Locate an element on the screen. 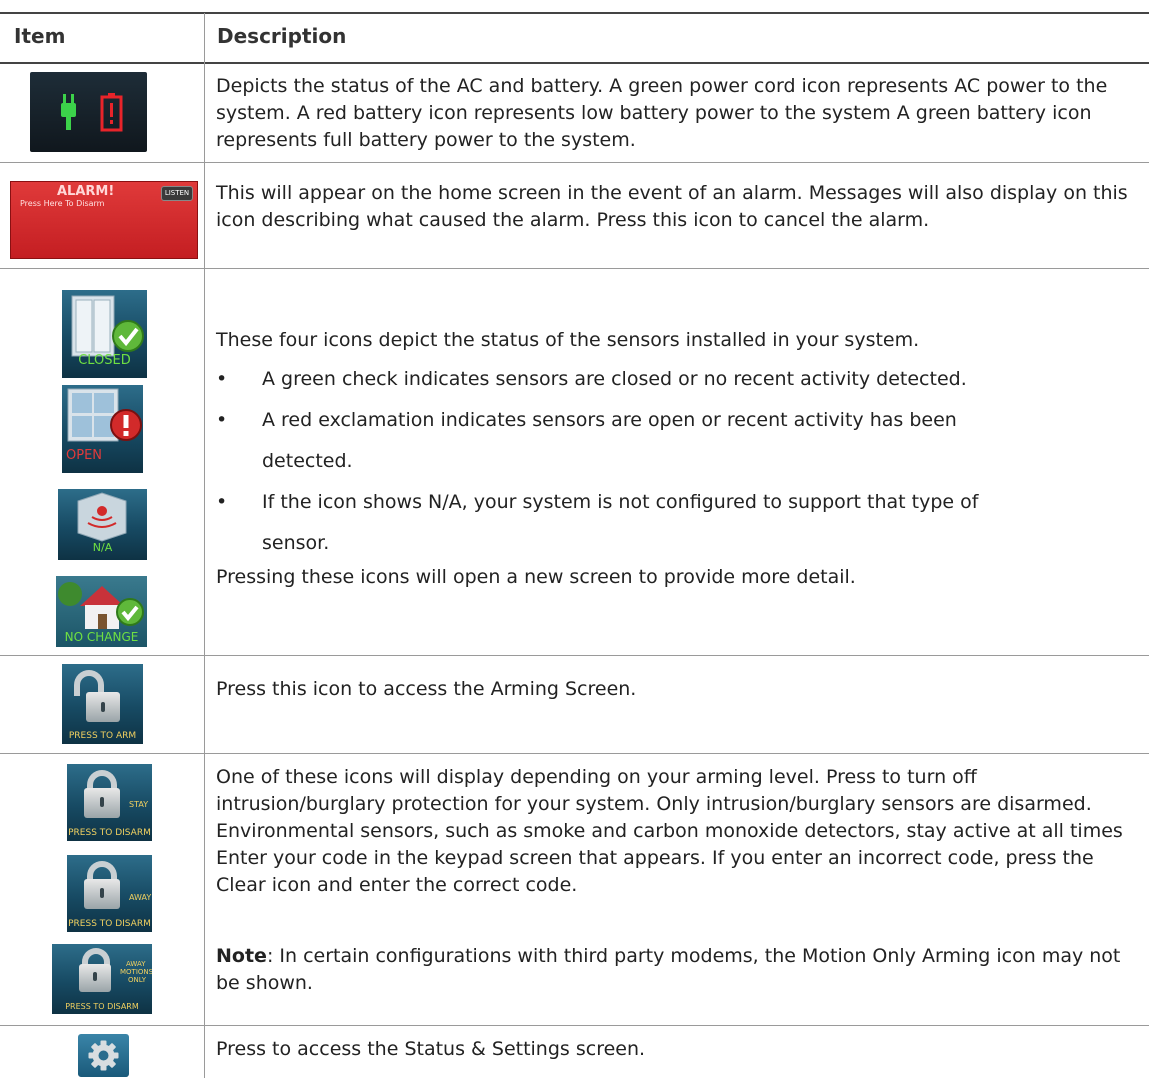 This screenshot has height=1078, width=1149. note-label: Note is located at coordinates (241, 956).